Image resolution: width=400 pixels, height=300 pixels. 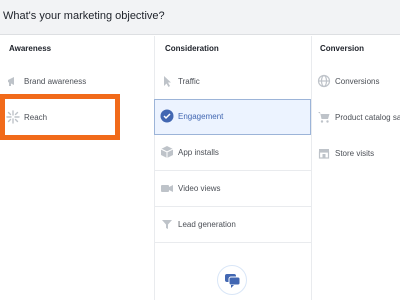 I want to click on cart-icon, so click(x=324, y=117).